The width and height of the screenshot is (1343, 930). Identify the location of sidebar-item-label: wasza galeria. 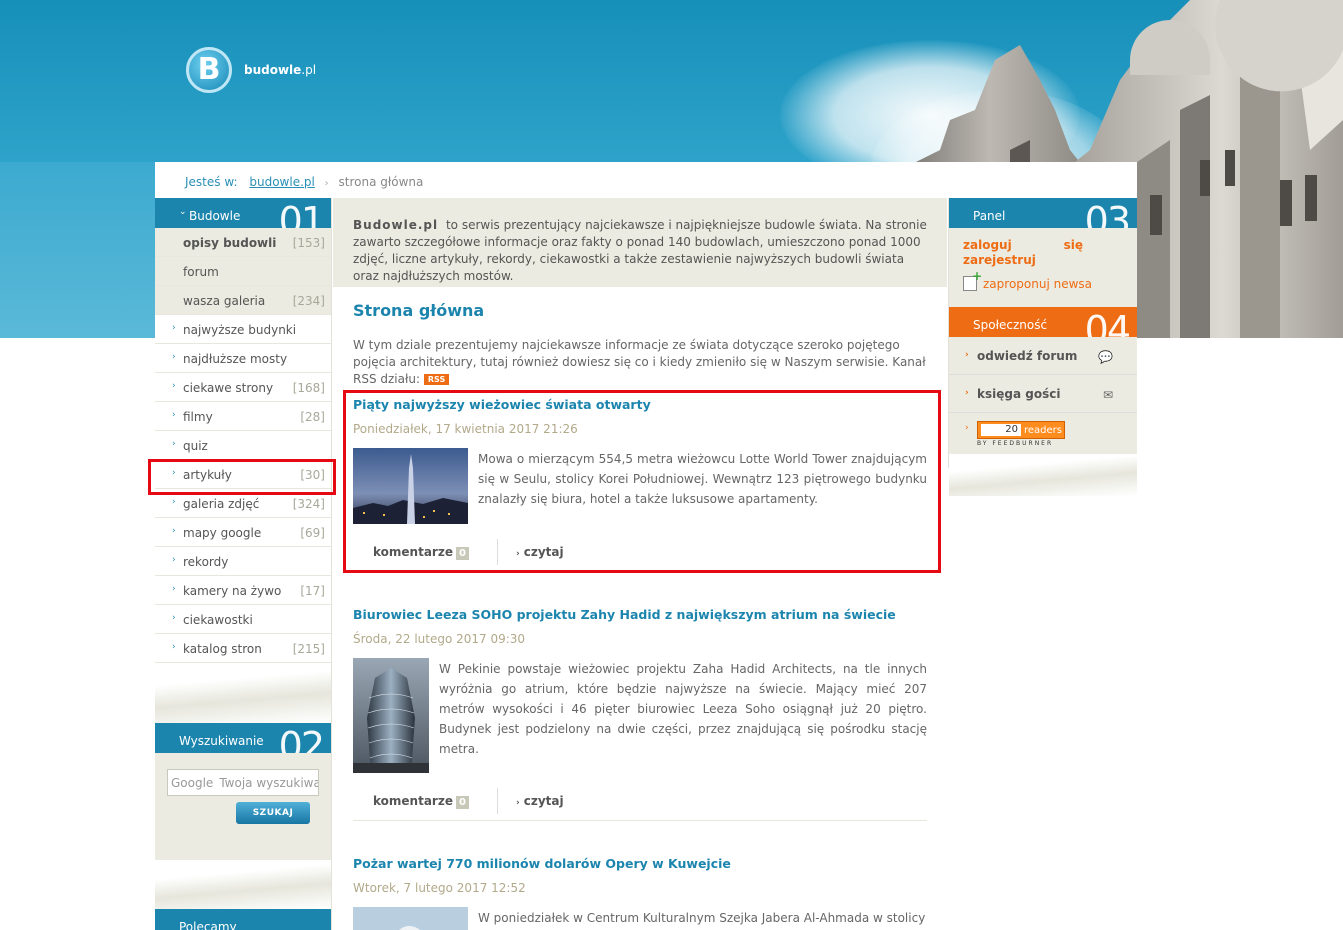
(224, 301).